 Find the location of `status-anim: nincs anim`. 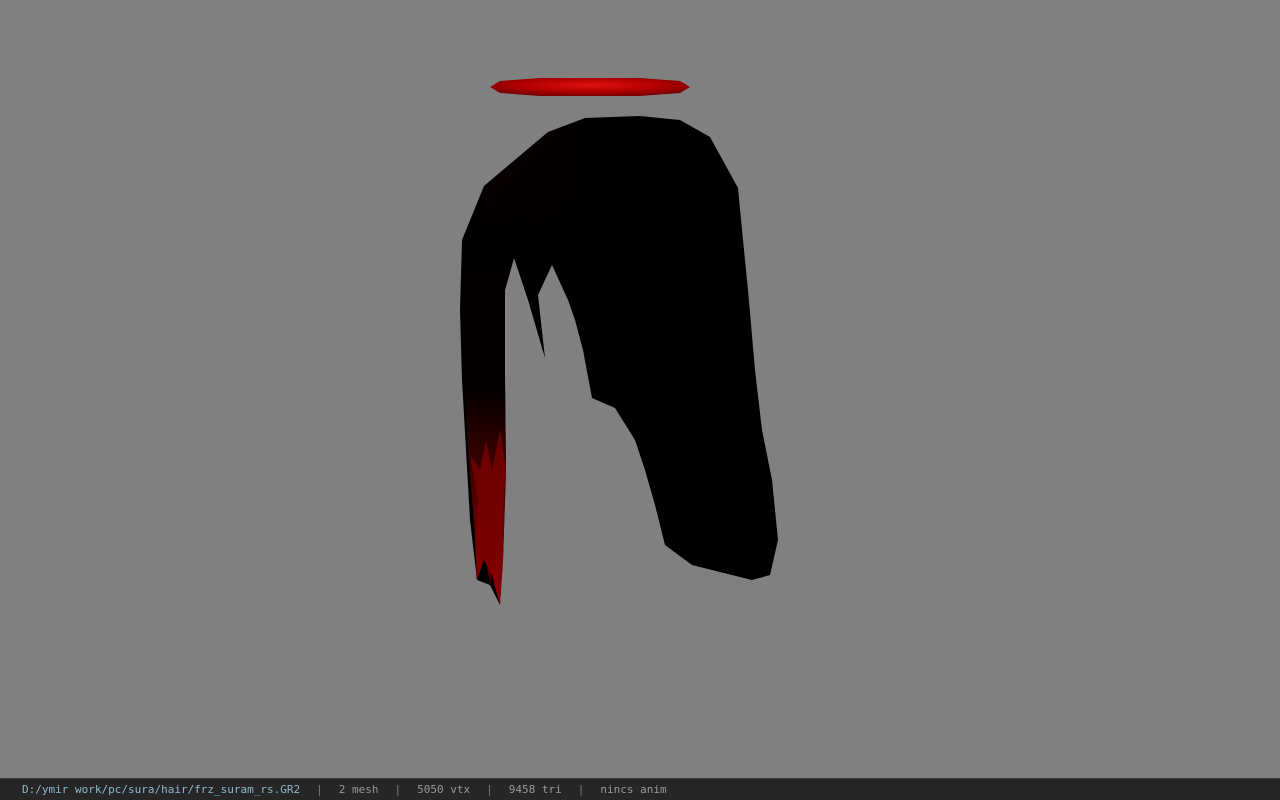

status-anim: nincs anim is located at coordinates (633, 789).